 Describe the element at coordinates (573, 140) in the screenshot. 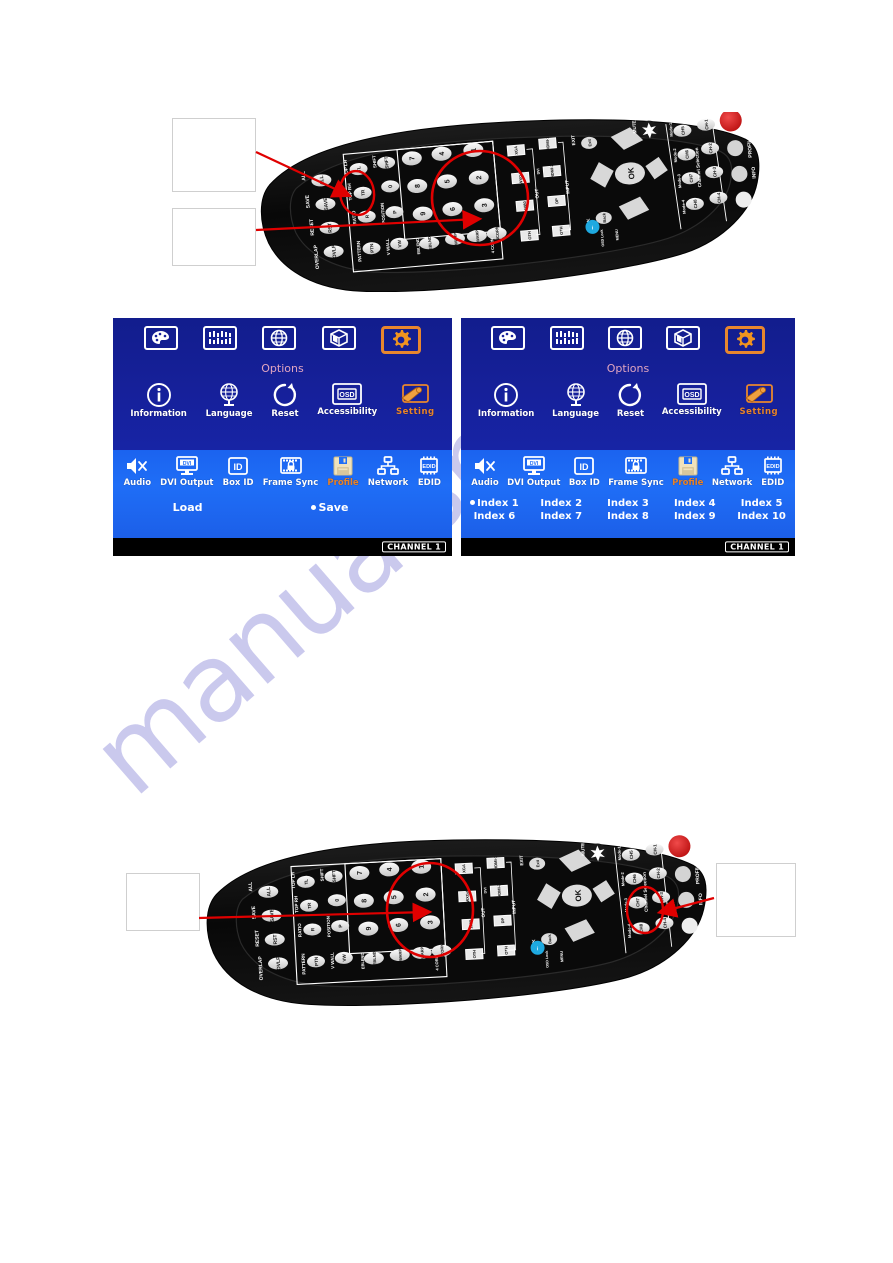

I see `svg-text: EXIT` at that location.